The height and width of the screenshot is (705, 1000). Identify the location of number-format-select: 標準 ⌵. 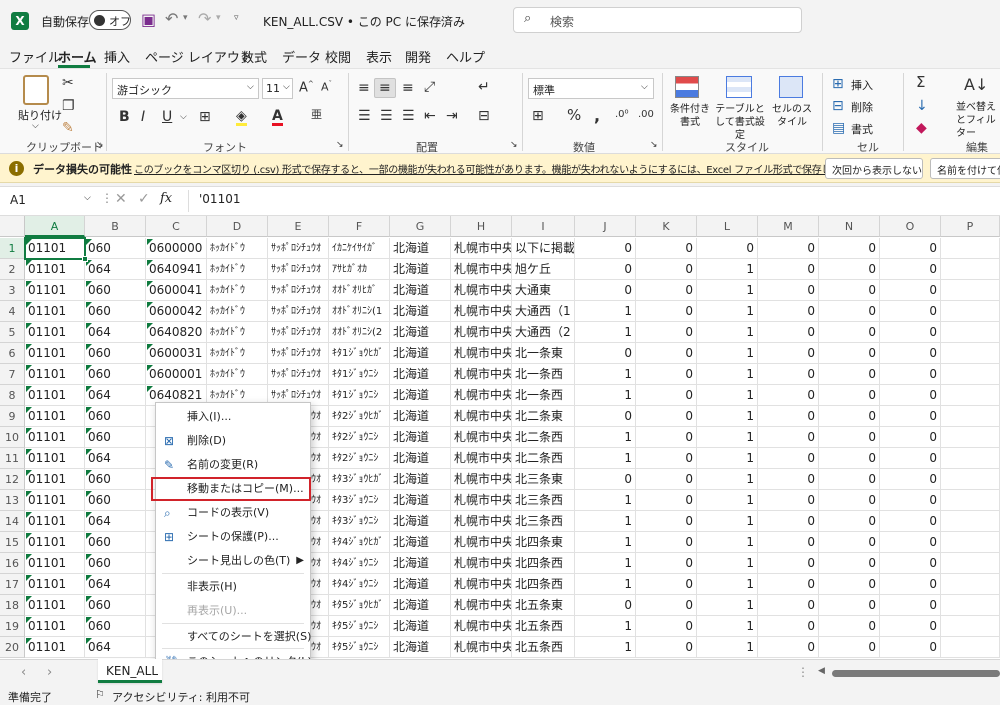
(591, 88).